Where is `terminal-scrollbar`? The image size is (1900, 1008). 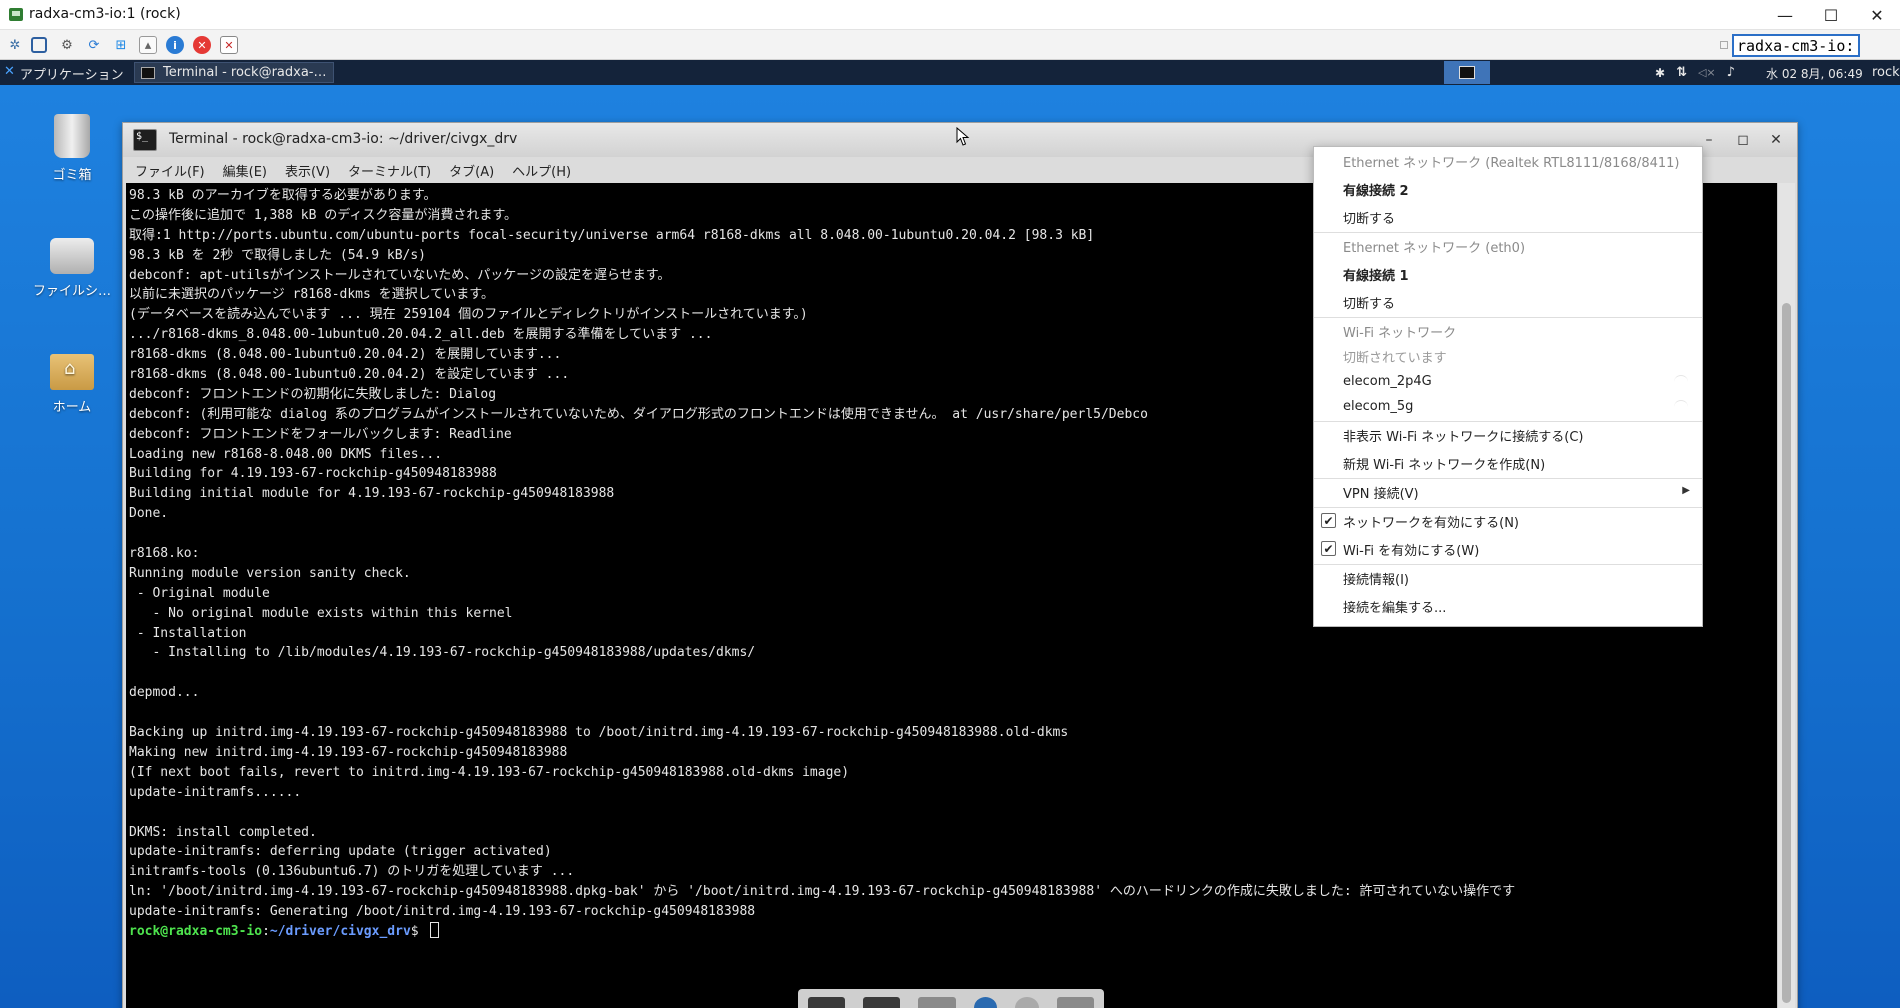 terminal-scrollbar is located at coordinates (1786, 595).